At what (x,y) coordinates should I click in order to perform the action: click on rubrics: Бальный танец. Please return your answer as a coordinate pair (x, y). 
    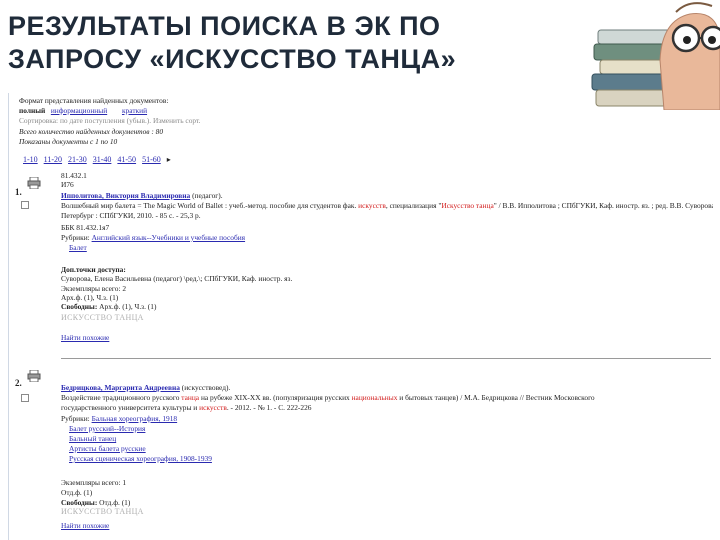
    Looking at the image, I should click on (92, 438).